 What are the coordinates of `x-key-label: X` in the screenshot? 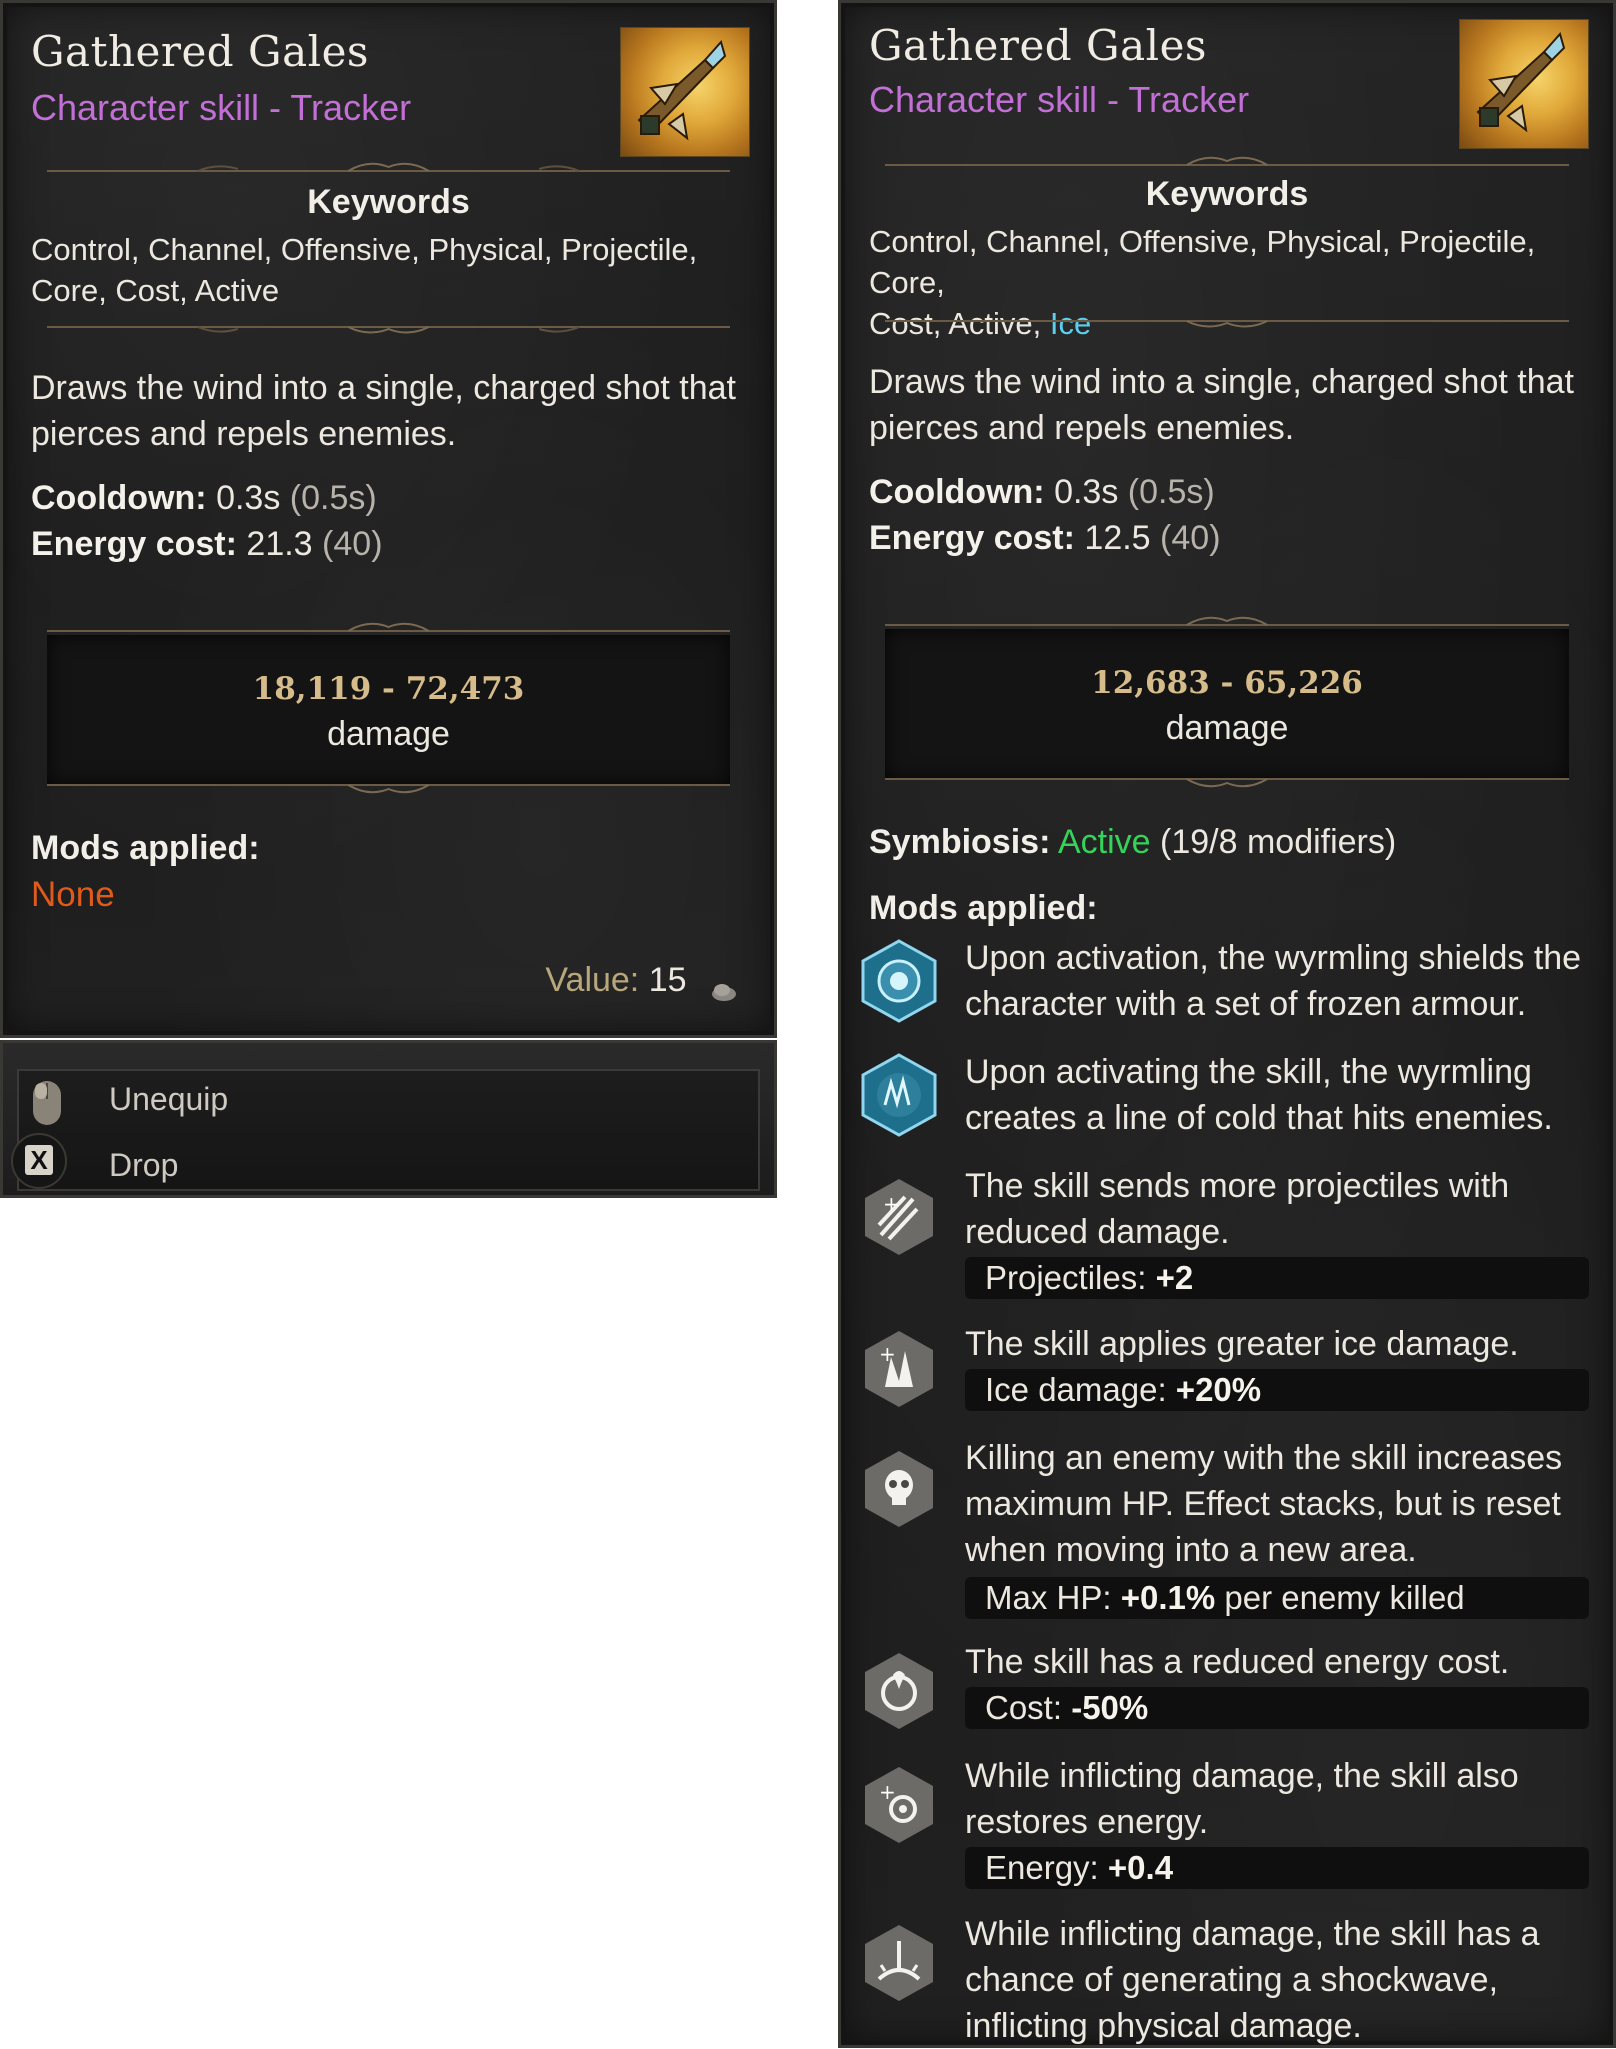 It's located at (39, 1160).